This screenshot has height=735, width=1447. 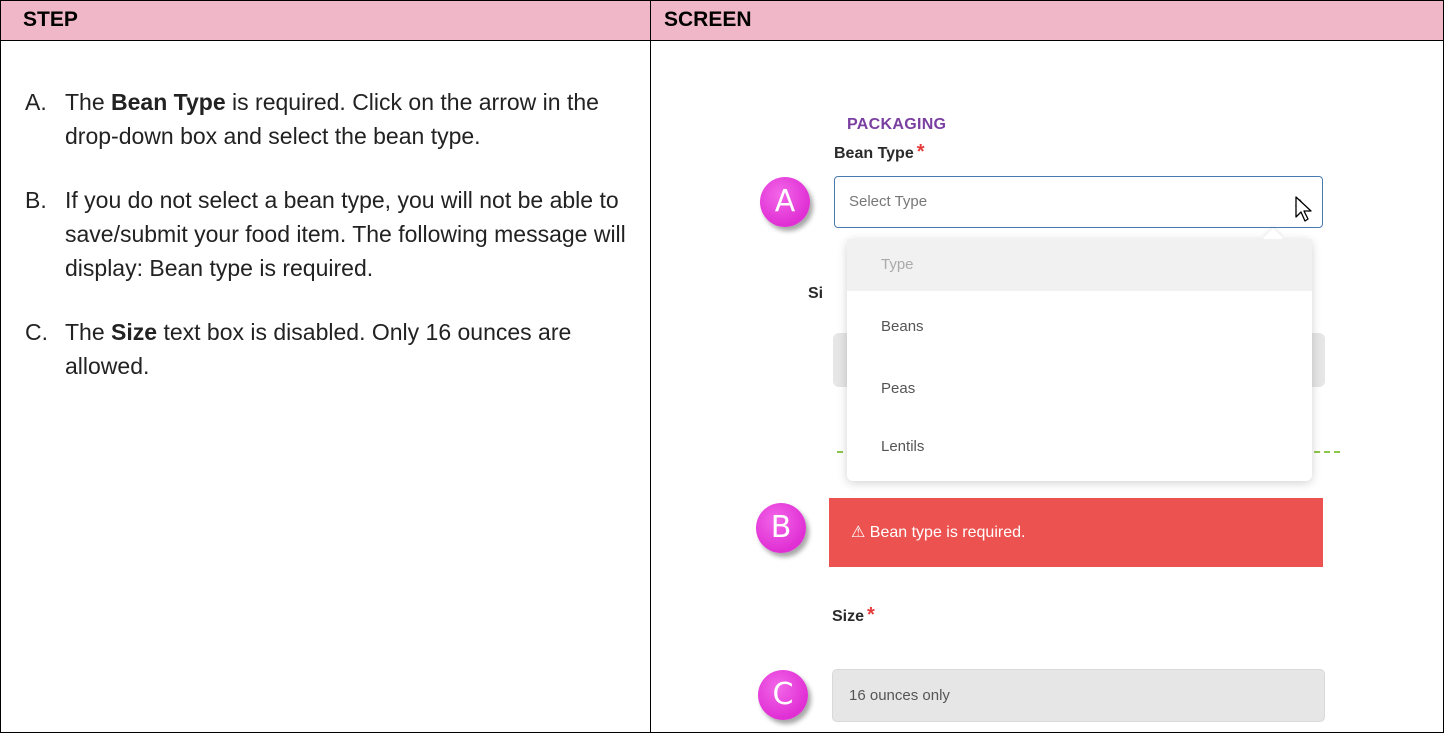 I want to click on size-input-disabled: 16 ounces only, so click(x=1078, y=695).